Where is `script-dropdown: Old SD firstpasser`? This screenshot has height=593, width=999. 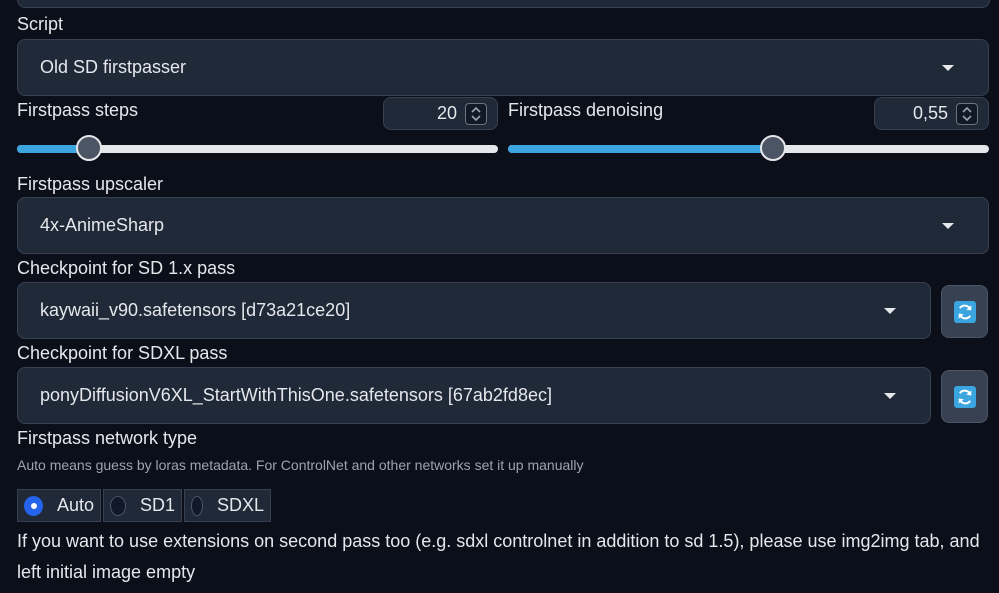
script-dropdown: Old SD firstpasser is located at coordinates (503, 67).